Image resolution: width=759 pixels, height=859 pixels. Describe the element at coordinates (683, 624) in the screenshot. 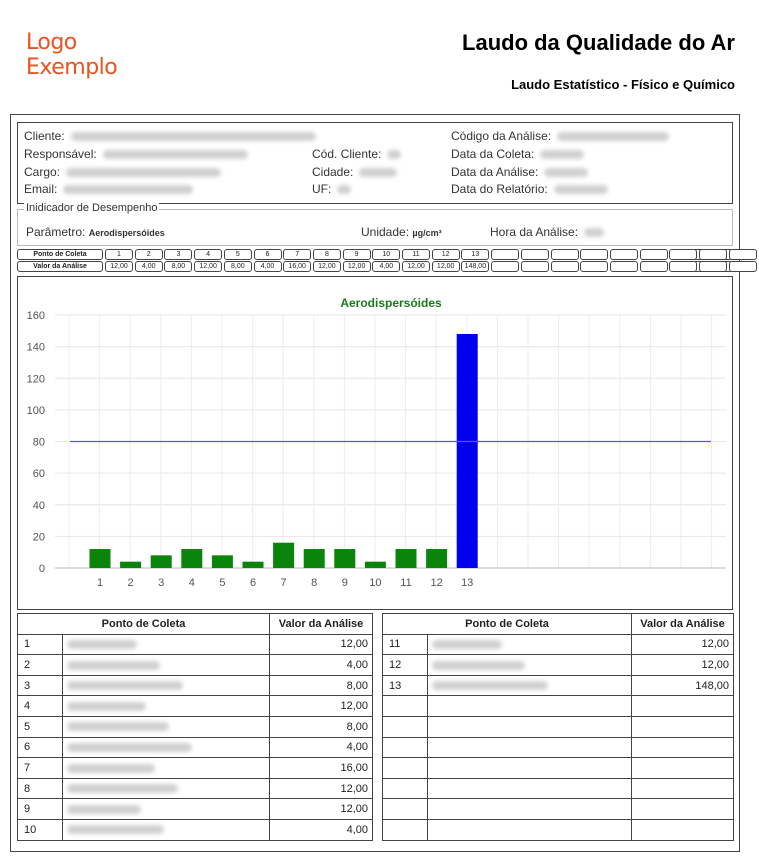

I see `col-value-header: Valor da Análise` at that location.